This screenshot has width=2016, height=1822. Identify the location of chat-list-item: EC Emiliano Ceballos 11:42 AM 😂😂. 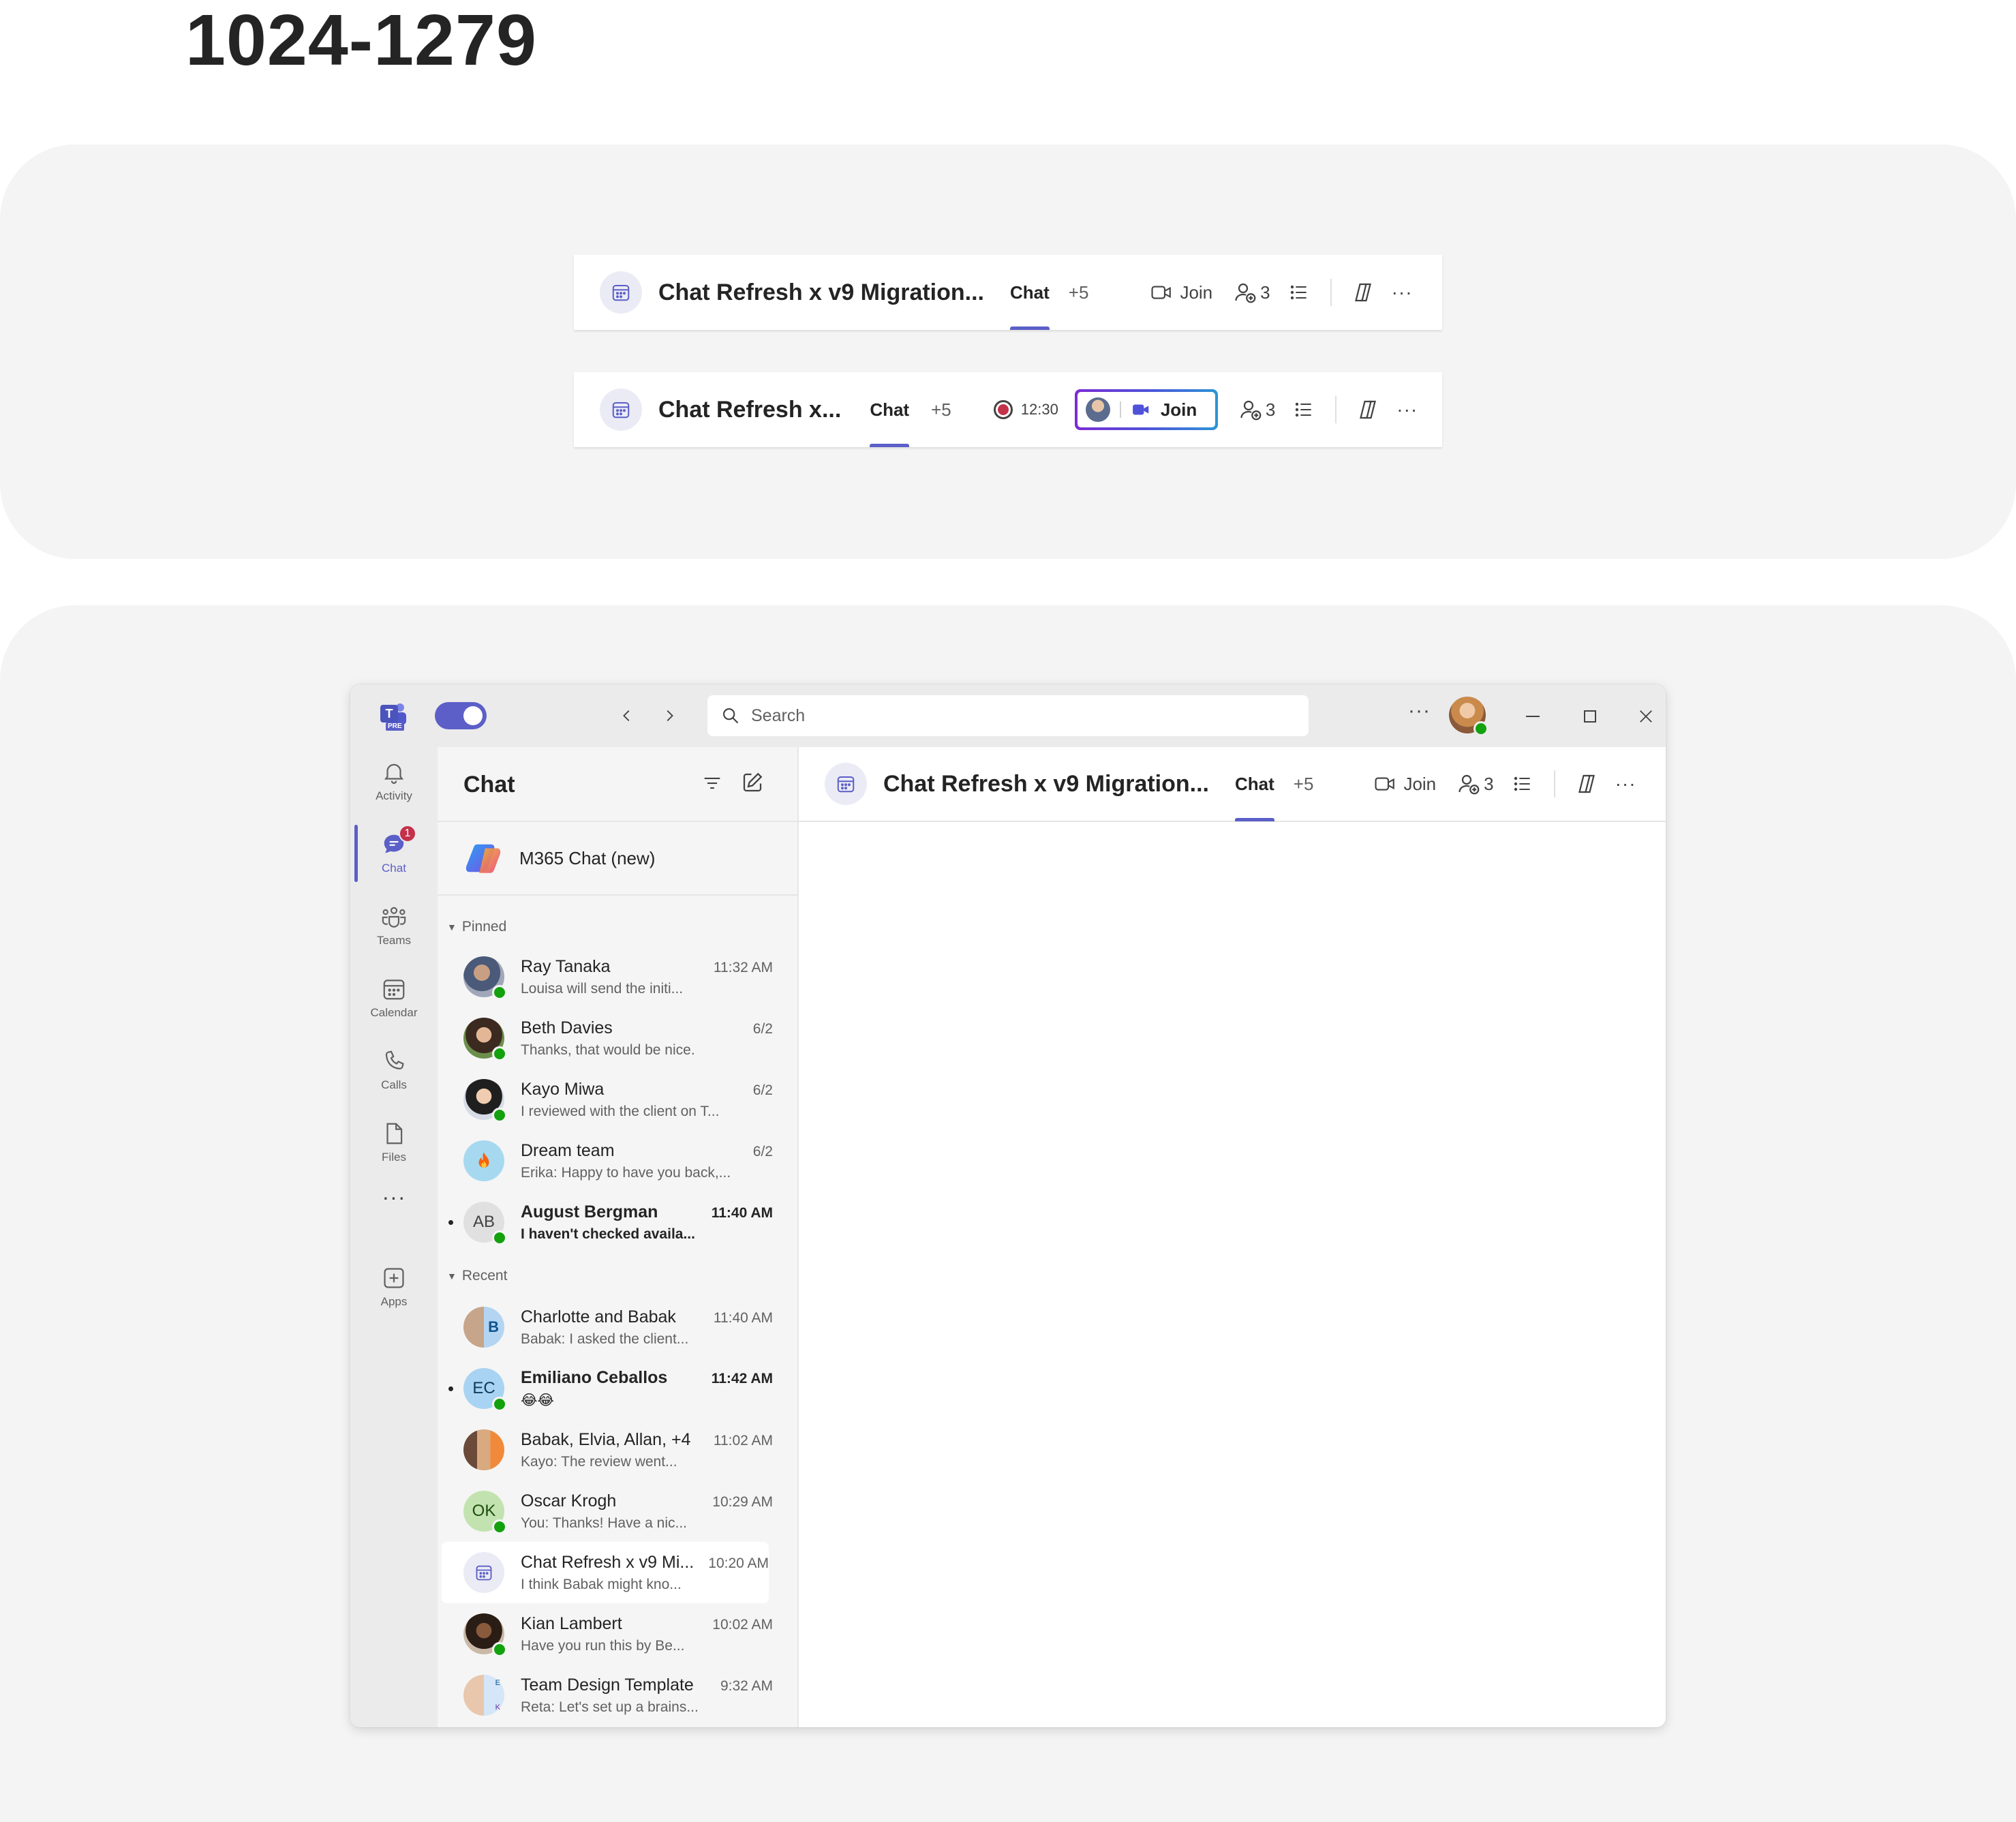
(605, 1388).